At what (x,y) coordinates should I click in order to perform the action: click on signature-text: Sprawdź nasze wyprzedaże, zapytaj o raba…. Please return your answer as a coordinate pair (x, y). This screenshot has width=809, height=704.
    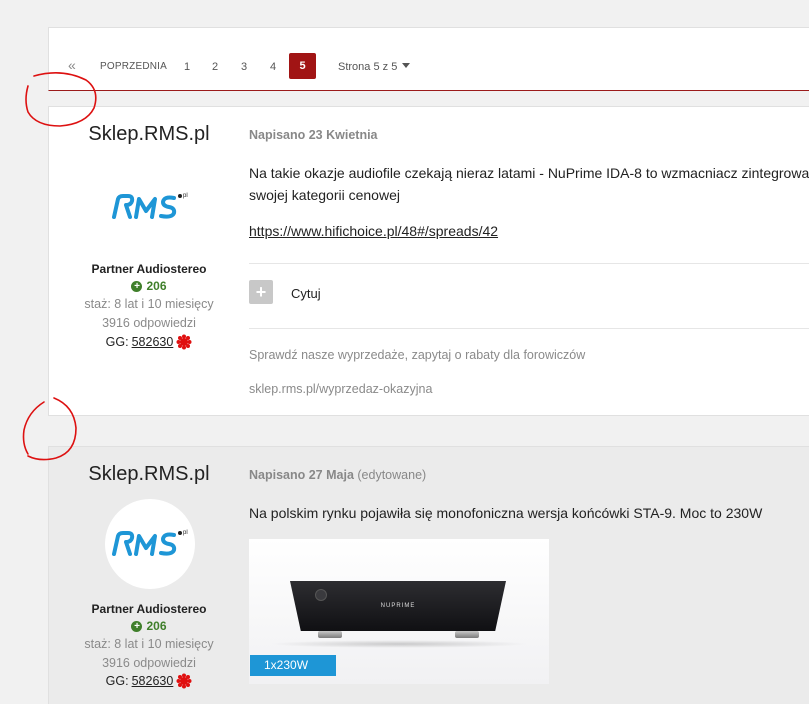
    Looking at the image, I should click on (417, 355).